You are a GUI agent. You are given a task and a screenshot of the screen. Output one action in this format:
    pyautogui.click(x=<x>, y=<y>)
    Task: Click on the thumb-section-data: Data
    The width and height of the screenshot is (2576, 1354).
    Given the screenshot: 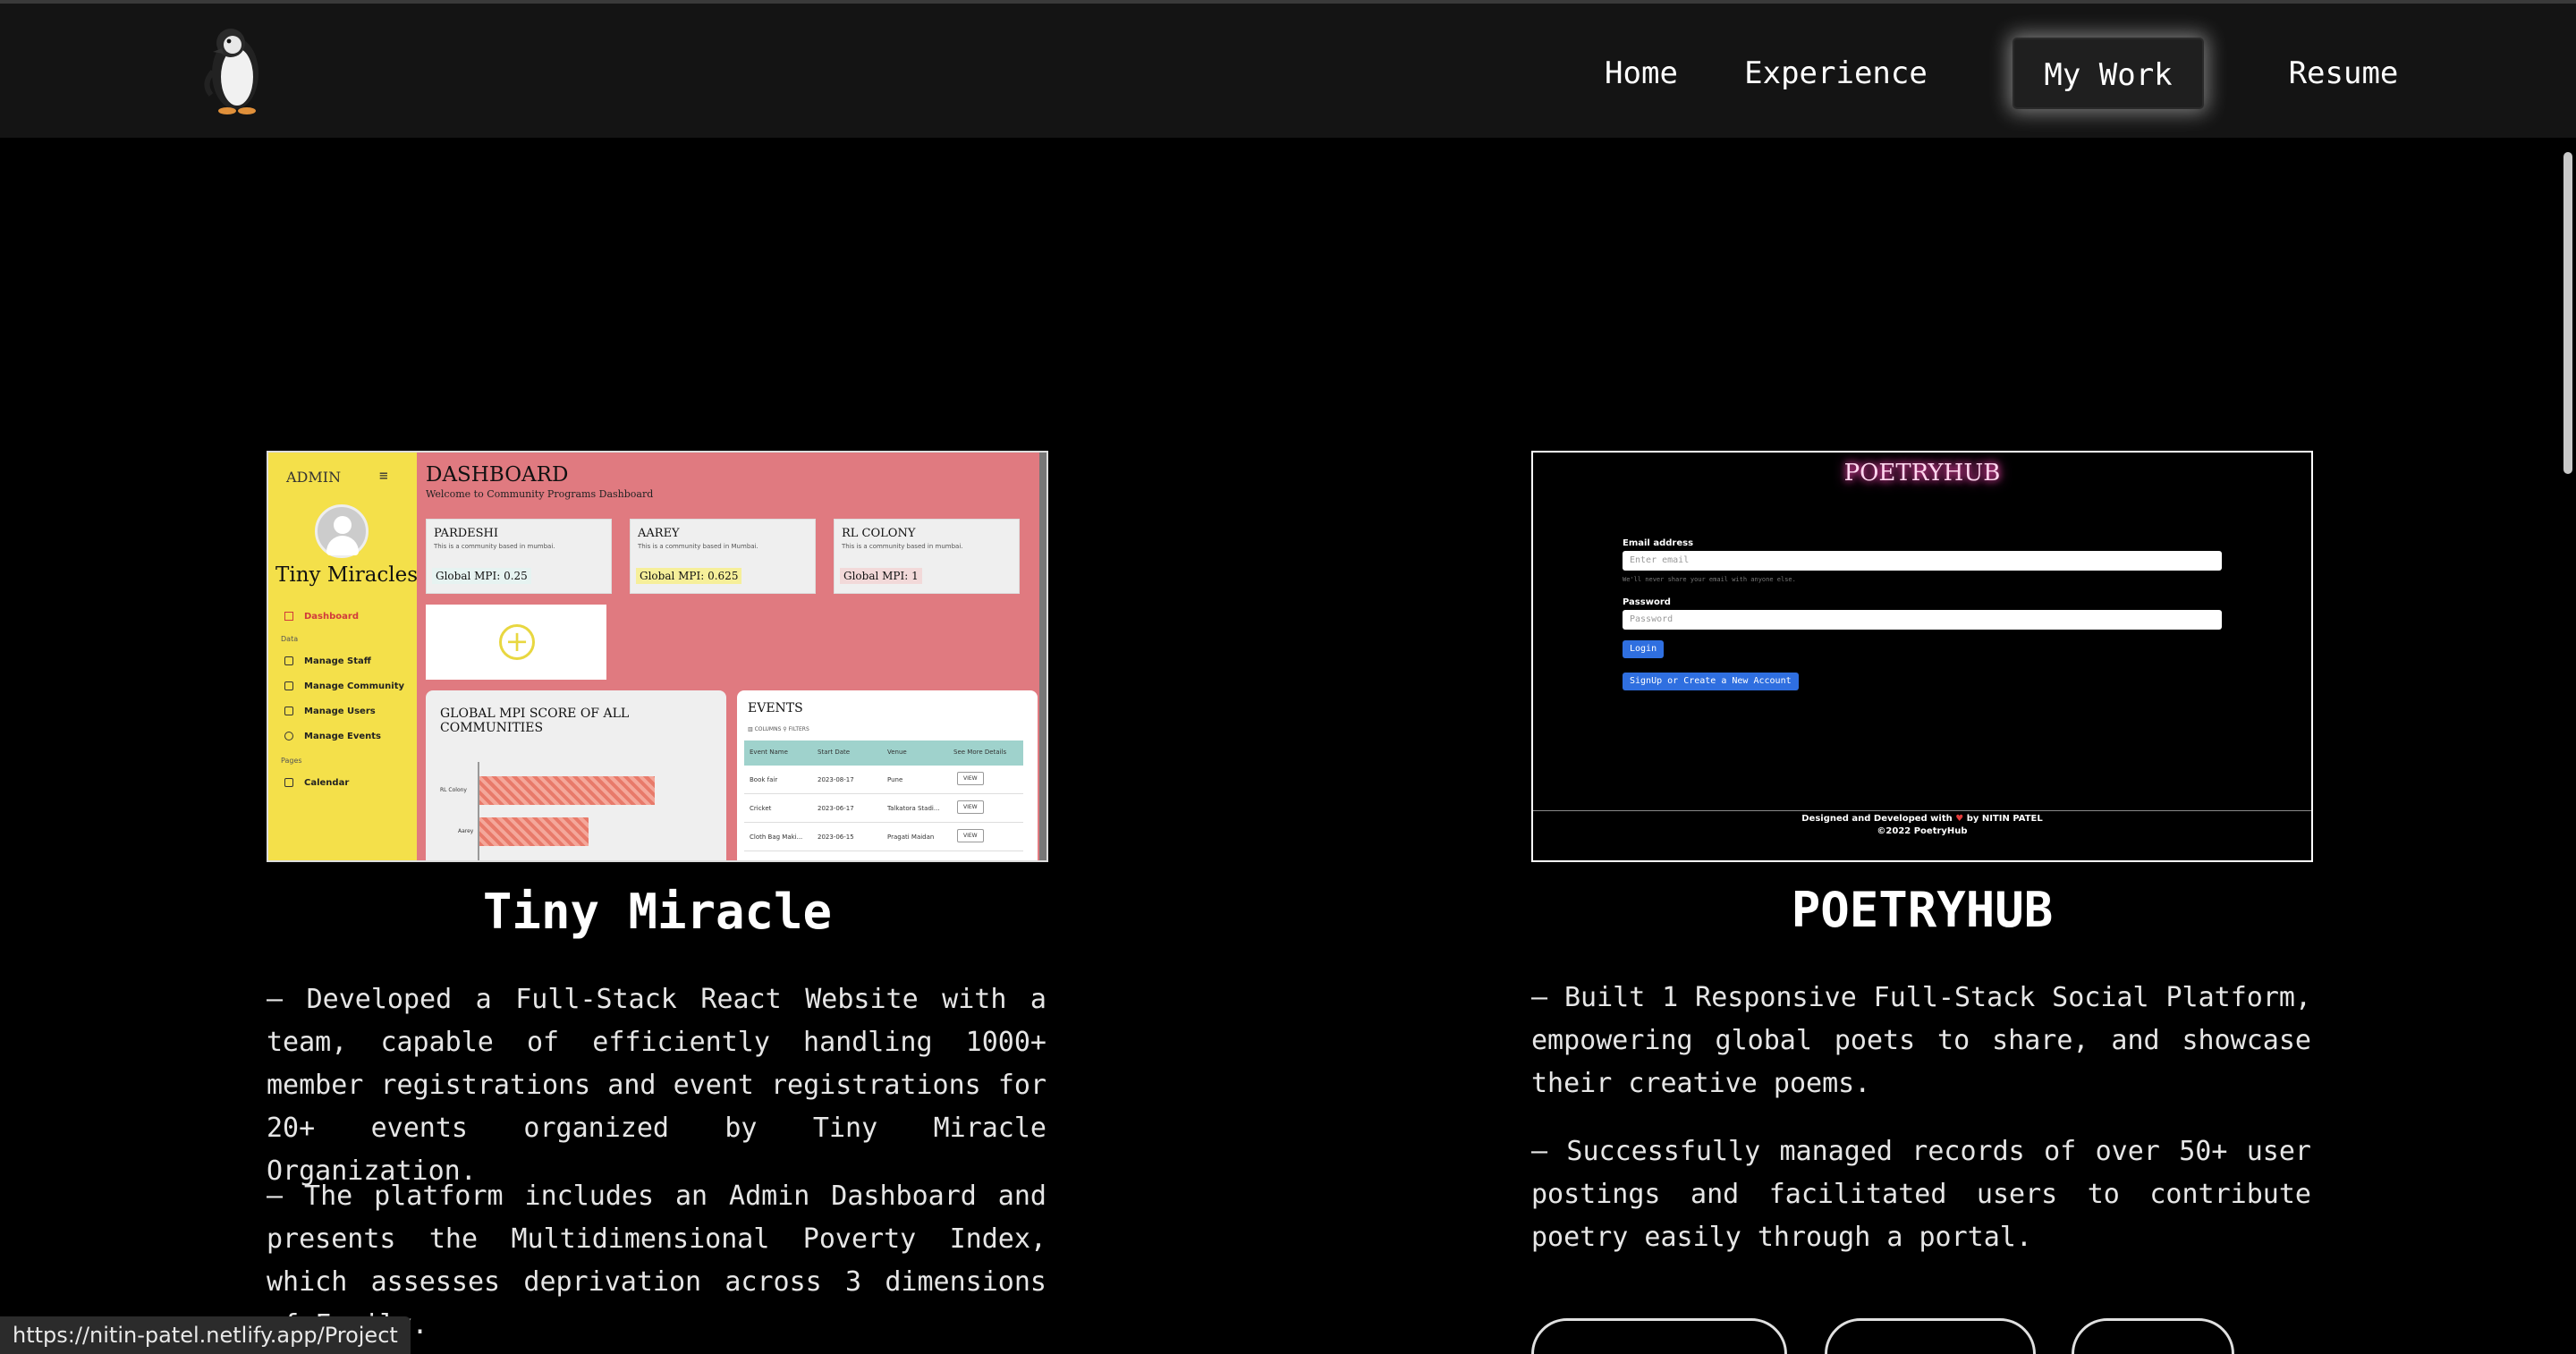 What is the action you would take?
    pyautogui.click(x=290, y=639)
    